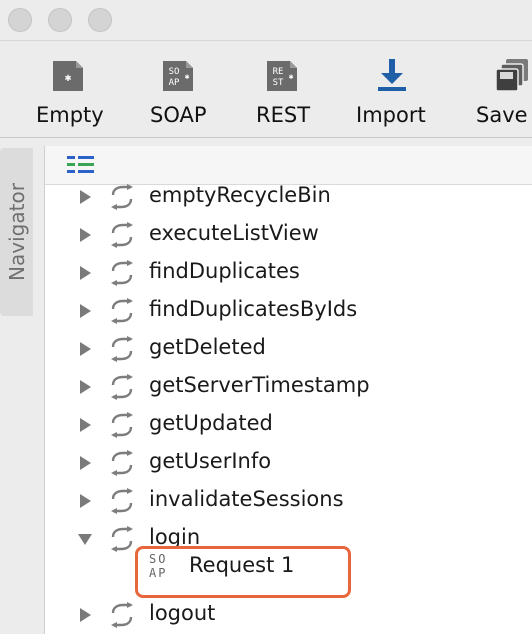 The height and width of the screenshot is (634, 532). Describe the element at coordinates (158, 559) in the screenshot. I see `soap-request-icon-line-1: SO` at that location.